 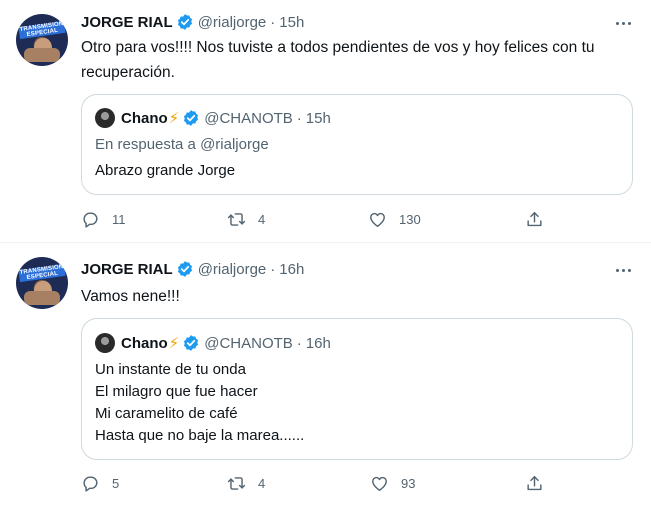 I want to click on tweet-timestamp: 15h, so click(x=291, y=22).